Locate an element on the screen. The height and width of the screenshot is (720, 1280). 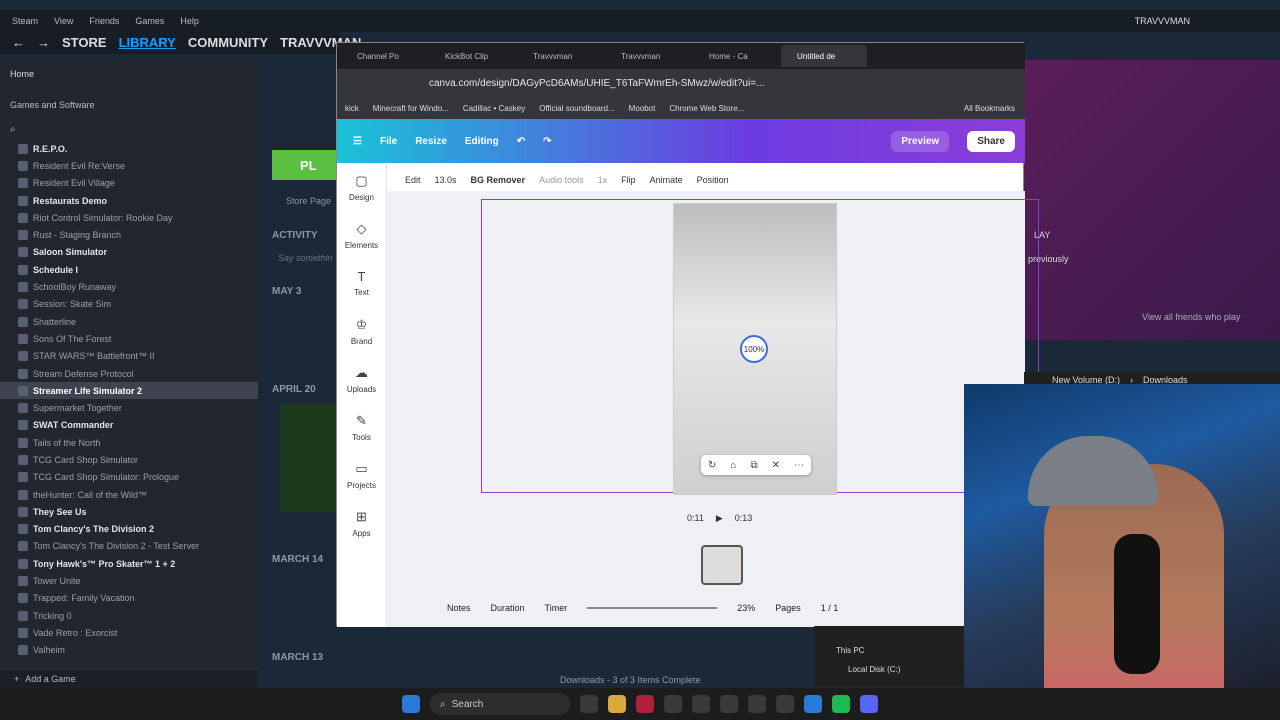
steam-icon is located at coordinates (673, 704).